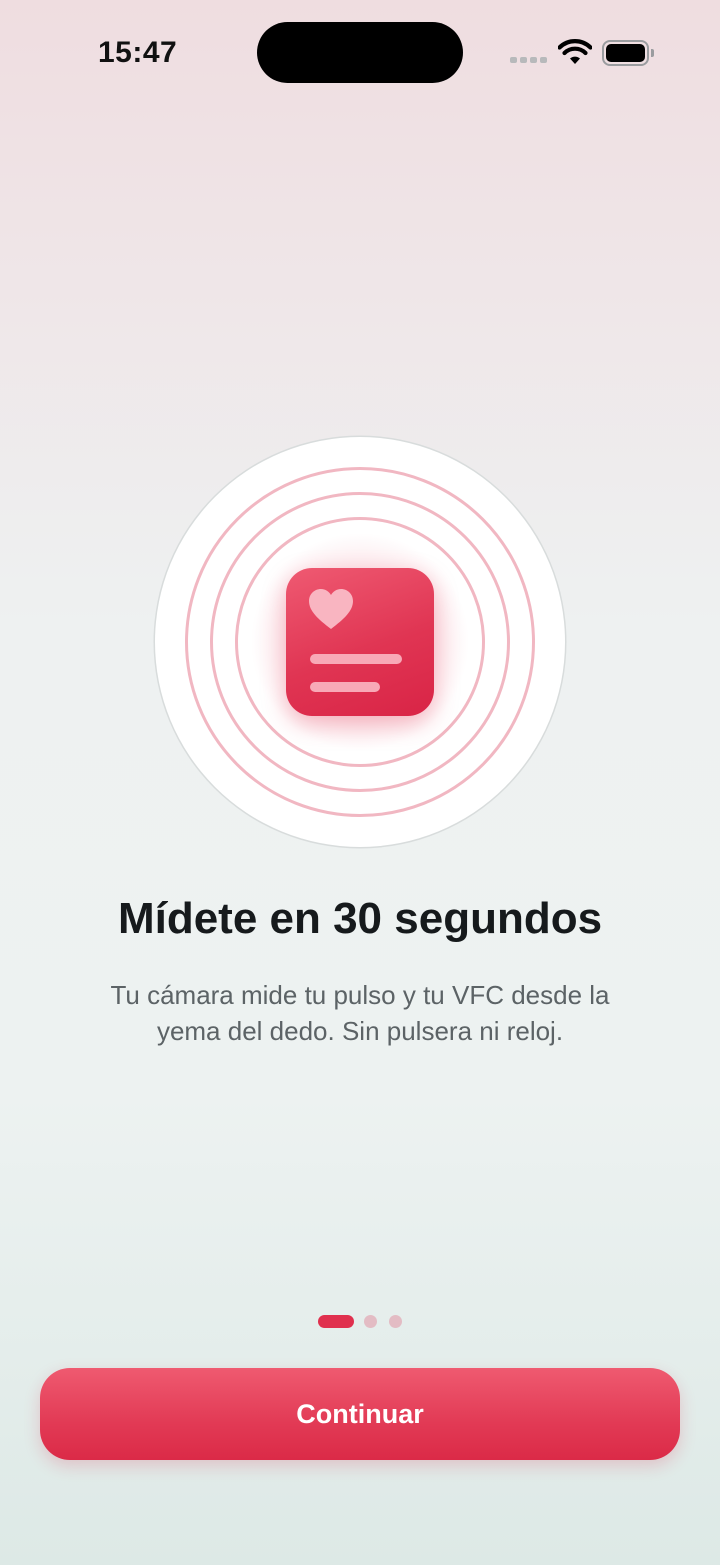 The height and width of the screenshot is (1565, 720). I want to click on cellular-signal-icon, so click(529, 61).